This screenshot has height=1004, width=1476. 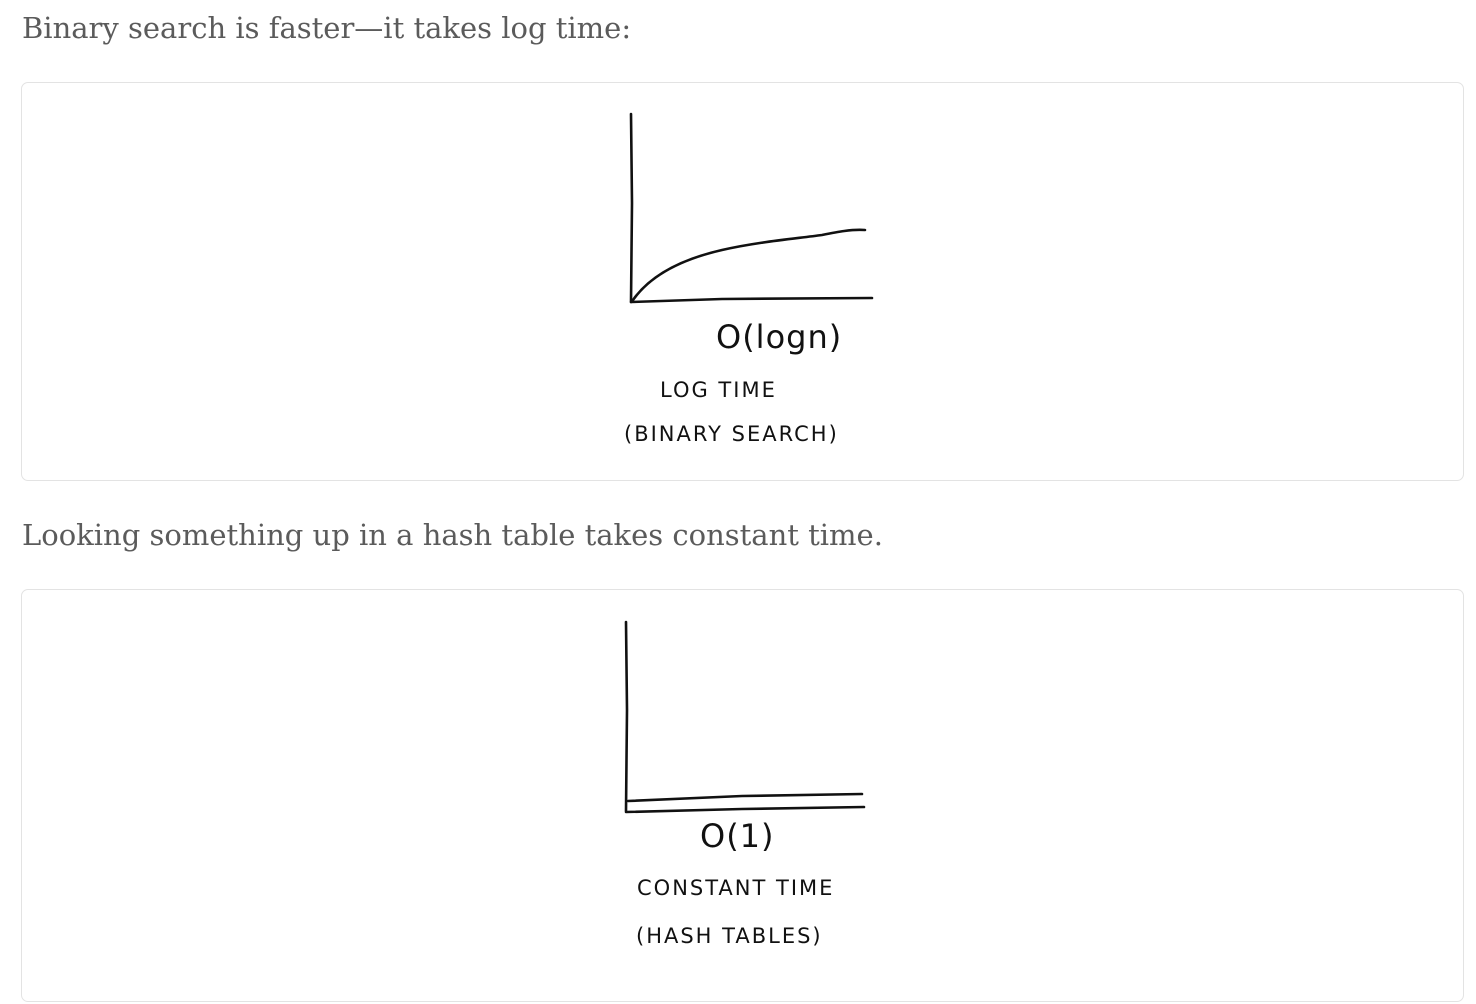 I want to click on log-time-x-axis, so click(x=751, y=300).